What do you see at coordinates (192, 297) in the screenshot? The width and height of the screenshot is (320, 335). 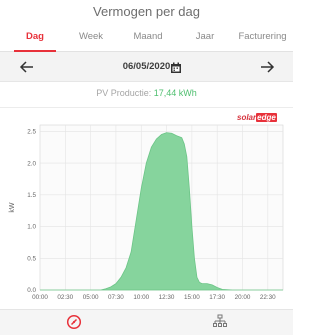 I see `x-tick-label: 15:00` at bounding box center [192, 297].